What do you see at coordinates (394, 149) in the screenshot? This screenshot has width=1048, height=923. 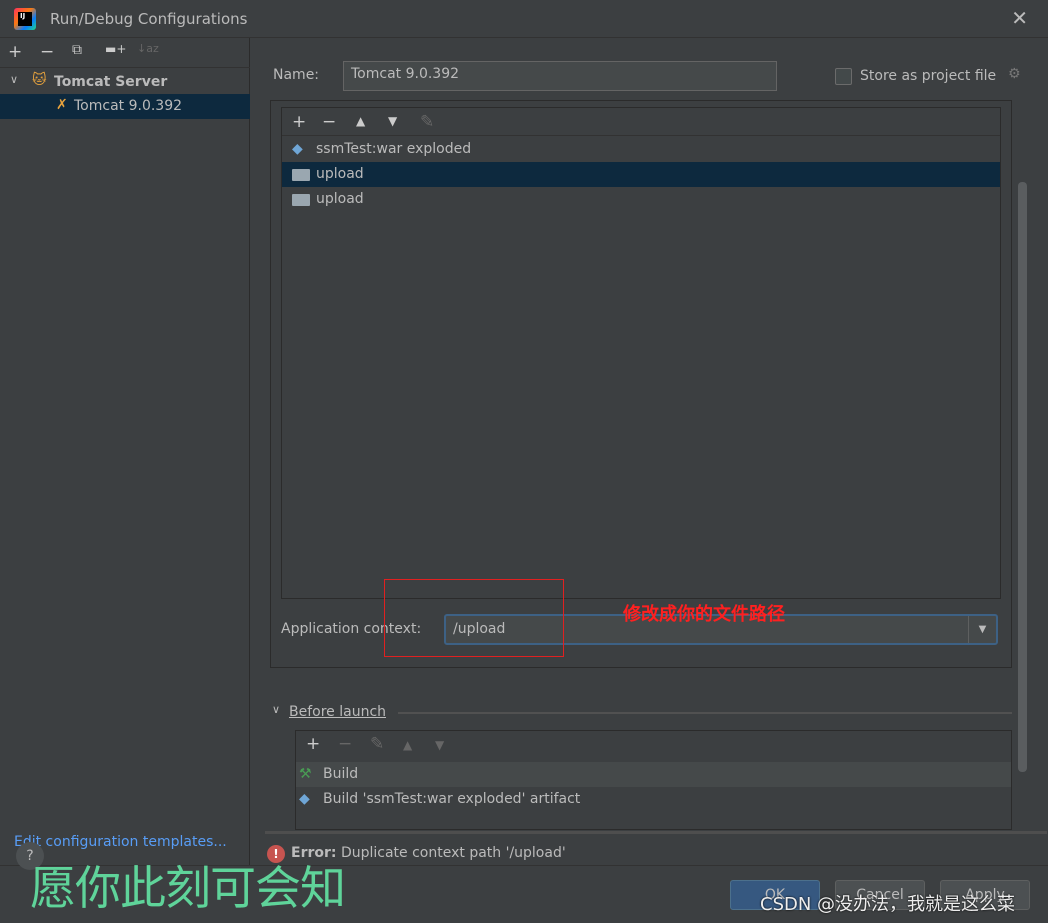 I see `item-label: ssmTest:war exploded` at bounding box center [394, 149].